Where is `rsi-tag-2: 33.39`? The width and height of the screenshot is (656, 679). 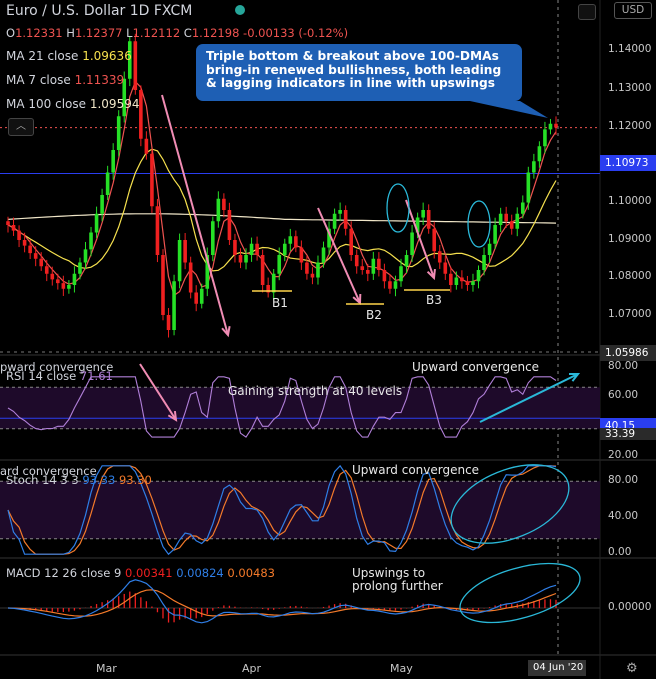
rsi-tag-2: 33.39 is located at coordinates (628, 434).